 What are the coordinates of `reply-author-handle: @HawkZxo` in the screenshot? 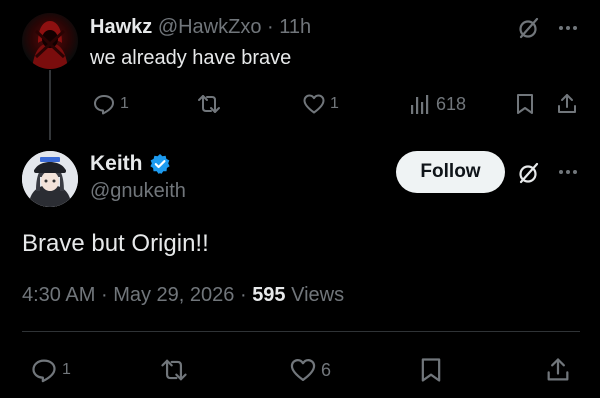 It's located at (210, 27).